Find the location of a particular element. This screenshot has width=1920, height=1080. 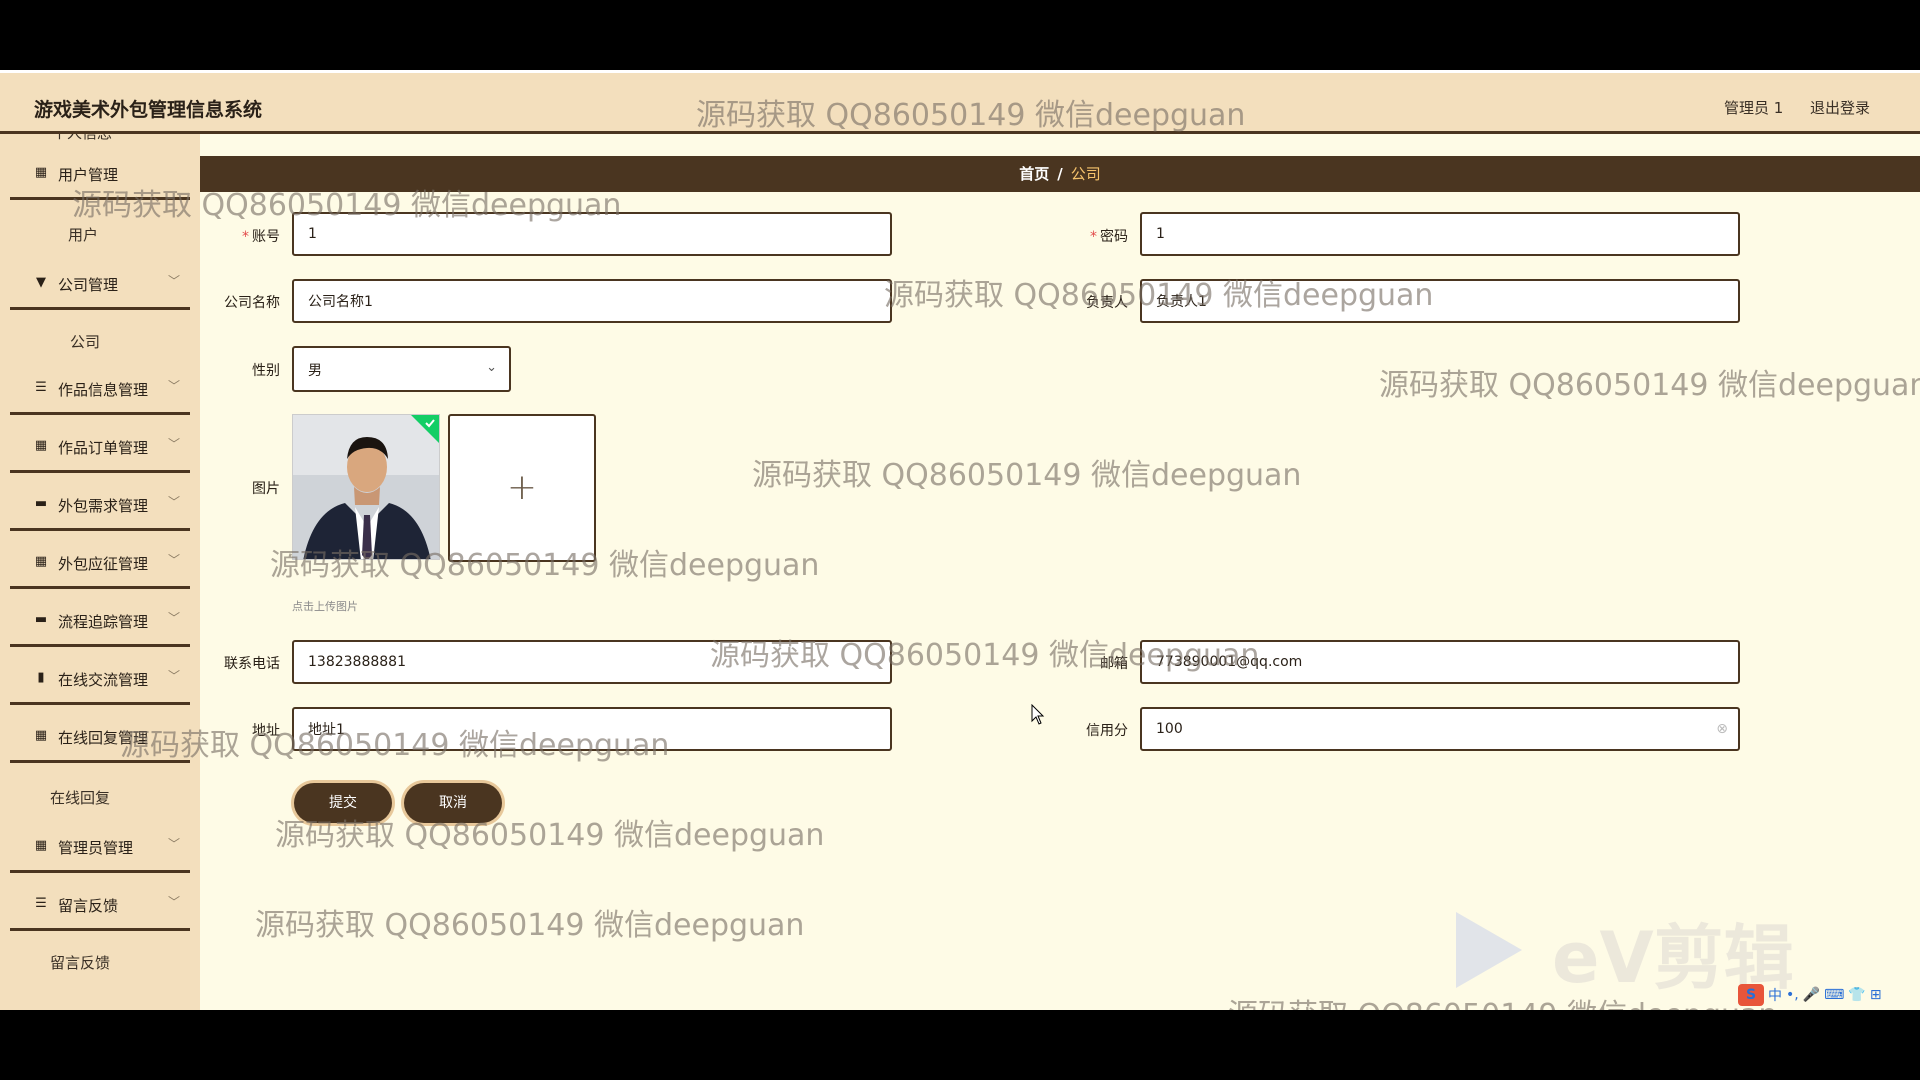

account-label: * 账号 is located at coordinates (261, 237).